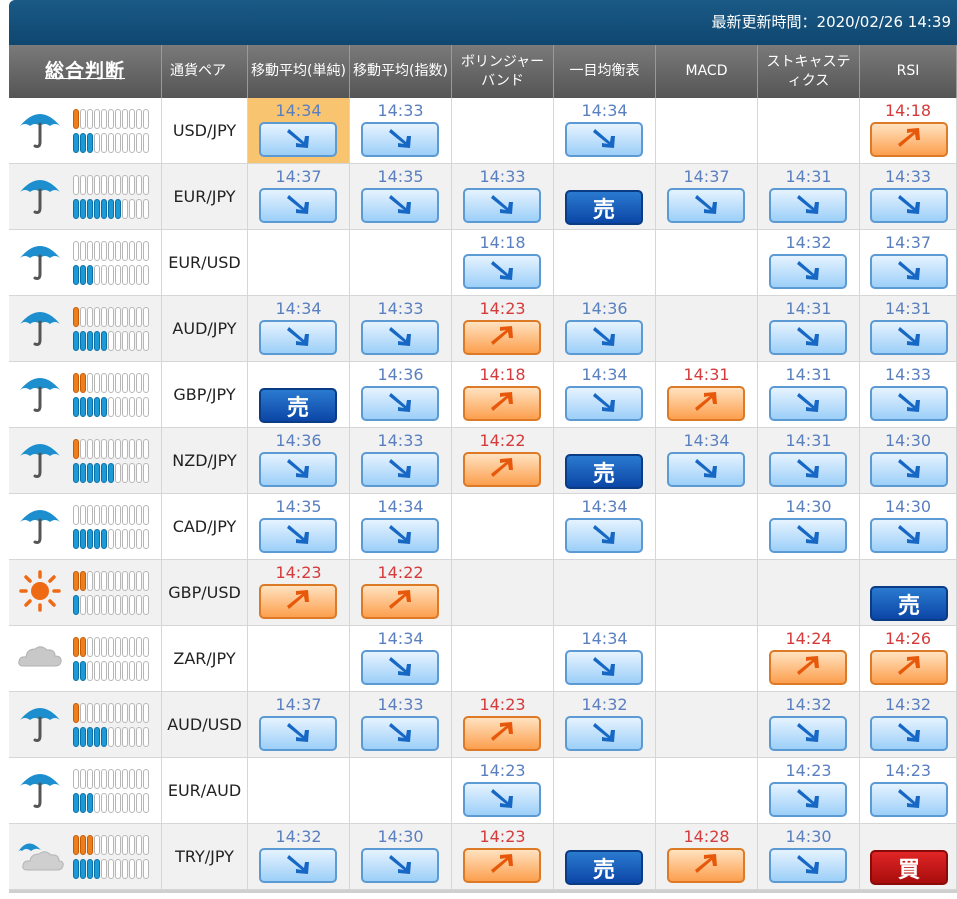 The width and height of the screenshot is (957, 899). Describe the element at coordinates (205, 725) in the screenshot. I see `currency-pair: AUD/USD` at that location.